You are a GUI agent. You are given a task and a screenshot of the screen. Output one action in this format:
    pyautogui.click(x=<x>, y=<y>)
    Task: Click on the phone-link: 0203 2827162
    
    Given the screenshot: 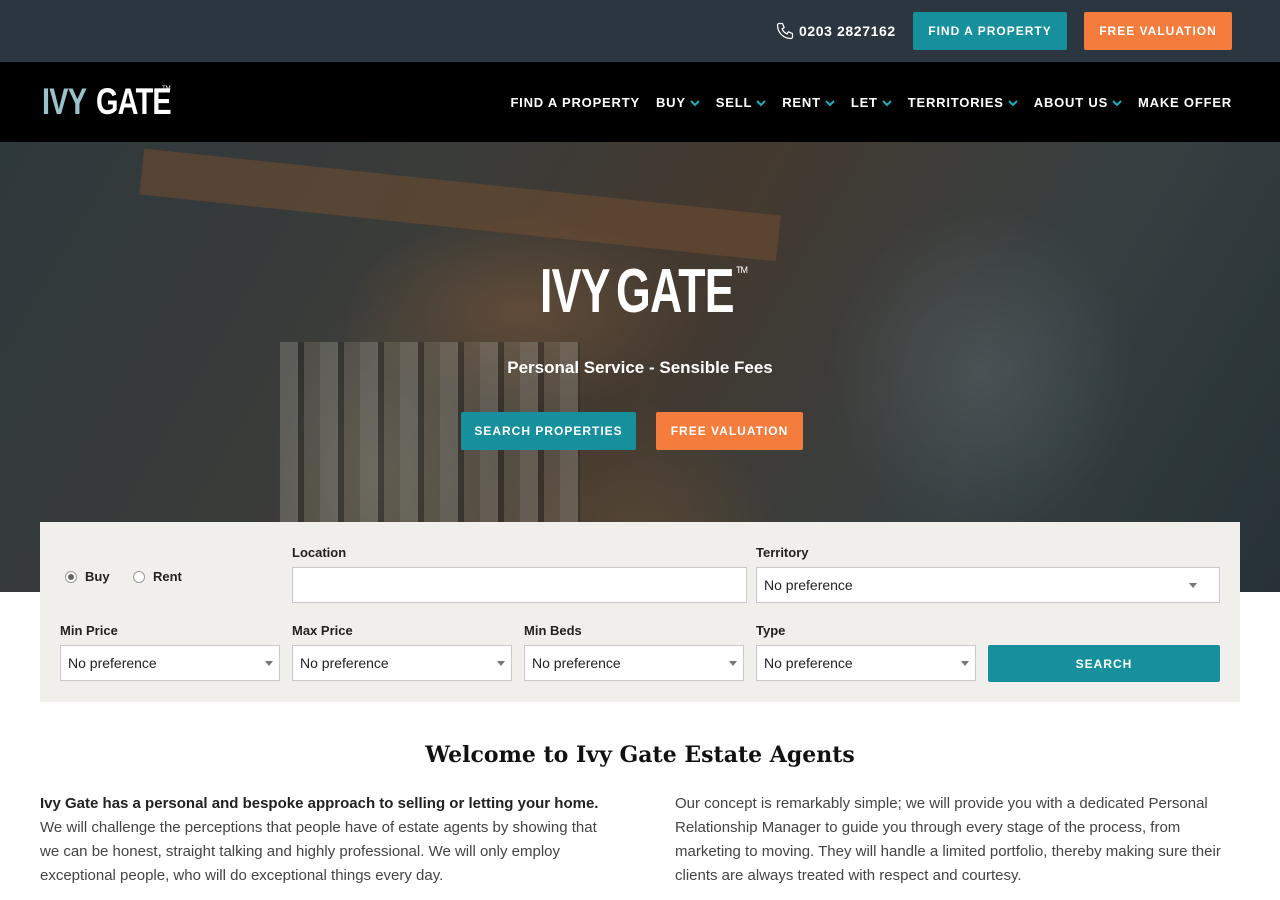 What is the action you would take?
    pyautogui.click(x=835, y=31)
    